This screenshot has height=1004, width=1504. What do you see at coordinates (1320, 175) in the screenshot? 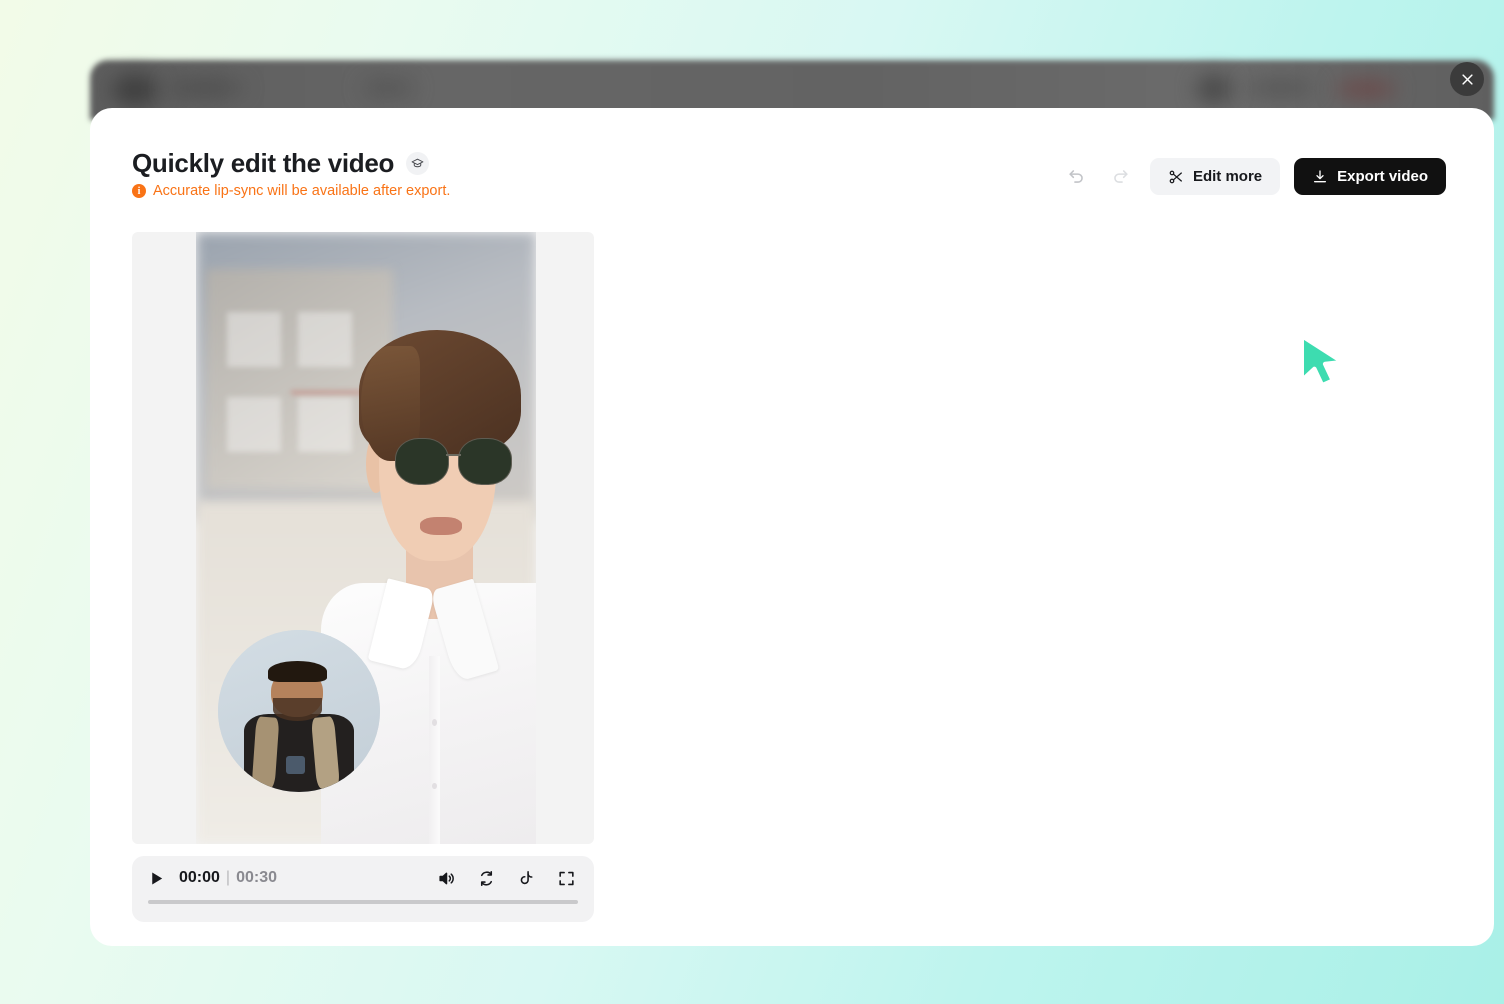
I see `download-icon` at bounding box center [1320, 175].